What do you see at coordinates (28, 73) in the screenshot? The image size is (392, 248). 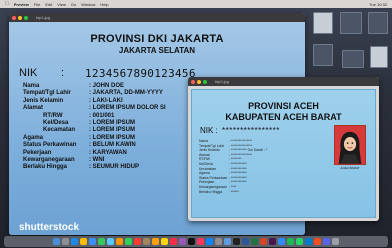 I see `nik-label: NIK` at bounding box center [28, 73].